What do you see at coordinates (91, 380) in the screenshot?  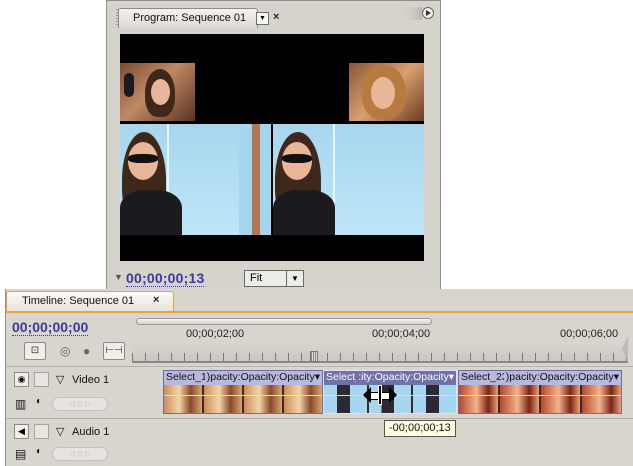 I see `video1-track-name: Video 1` at bounding box center [91, 380].